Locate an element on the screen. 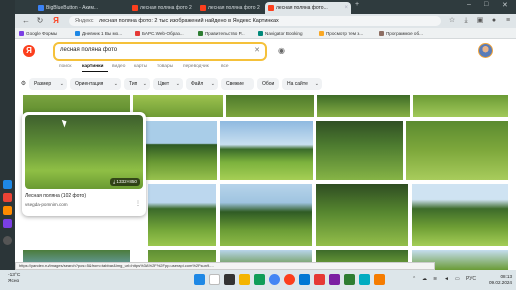 The image size is (516, 290). avatar is located at coordinates (485, 50).